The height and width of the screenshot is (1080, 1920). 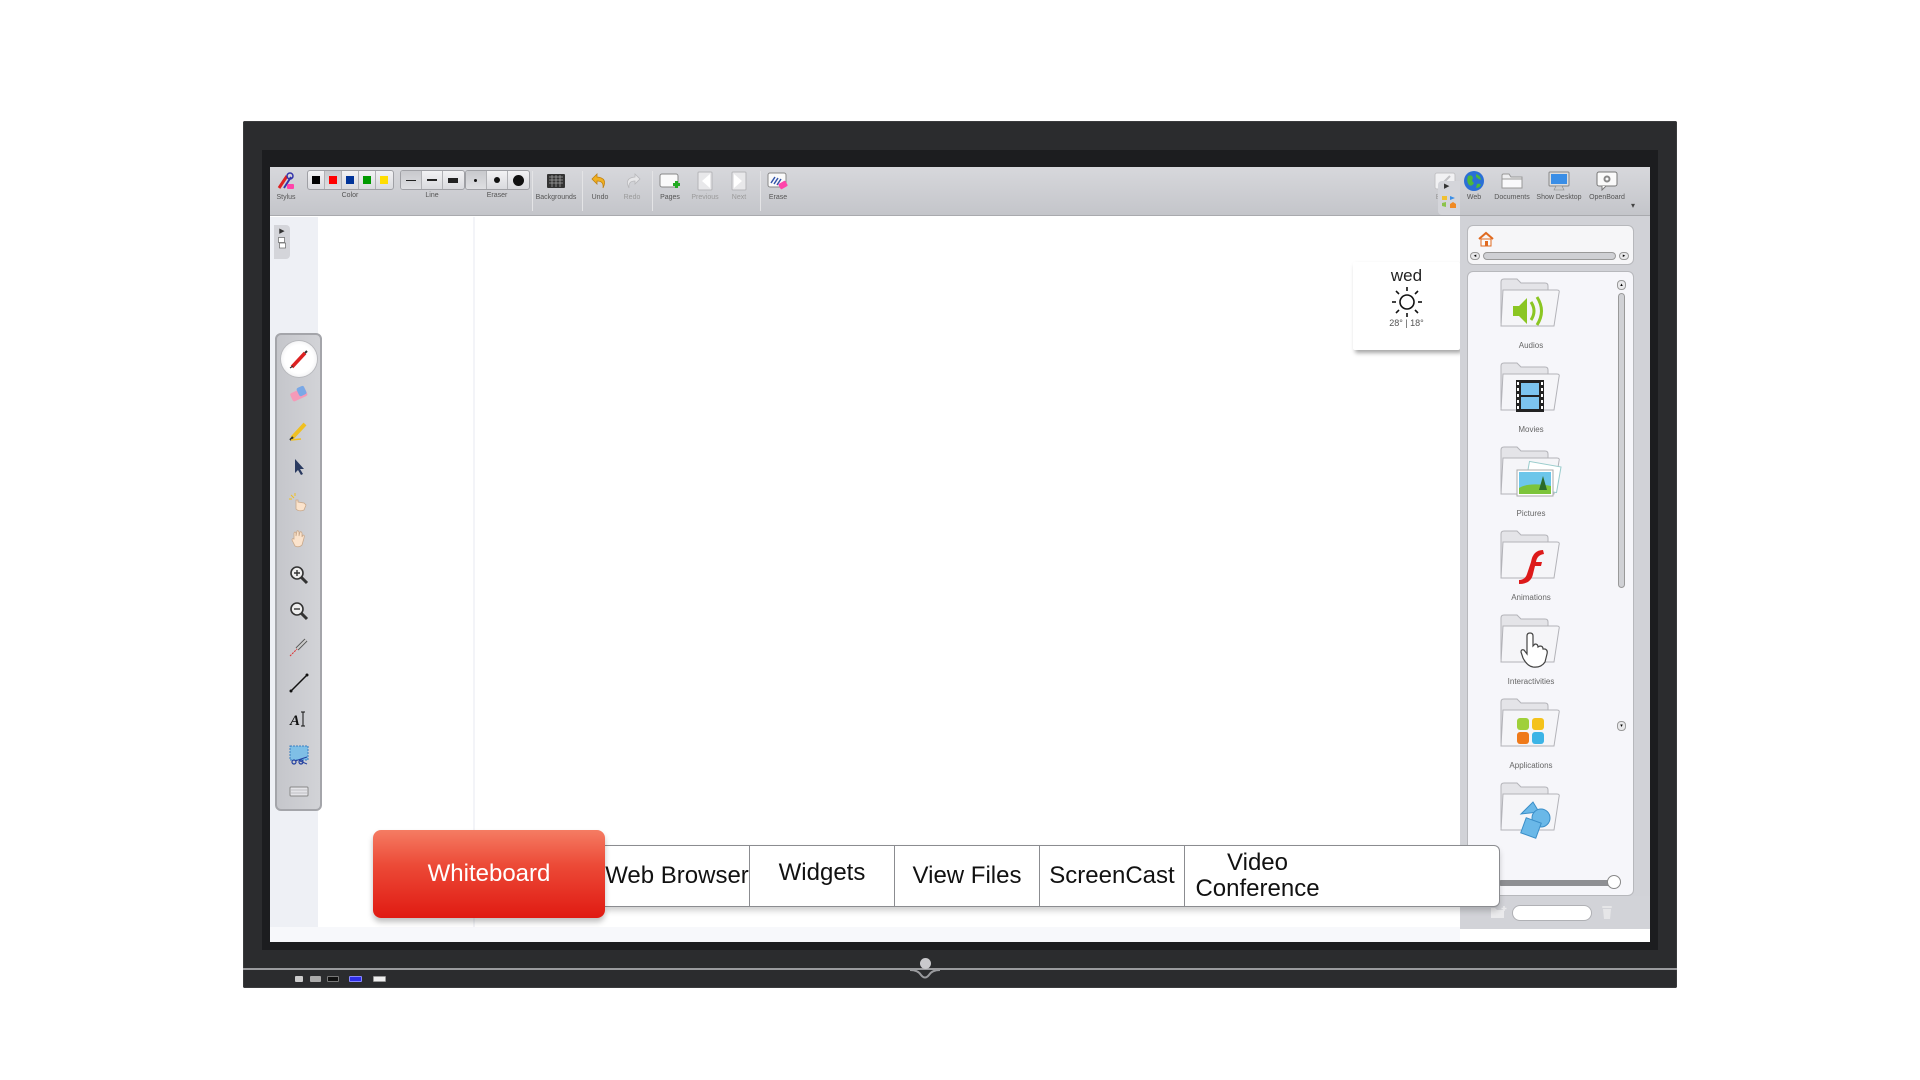 I want to click on tab-web-browser: Web Browser, so click(x=677, y=876).